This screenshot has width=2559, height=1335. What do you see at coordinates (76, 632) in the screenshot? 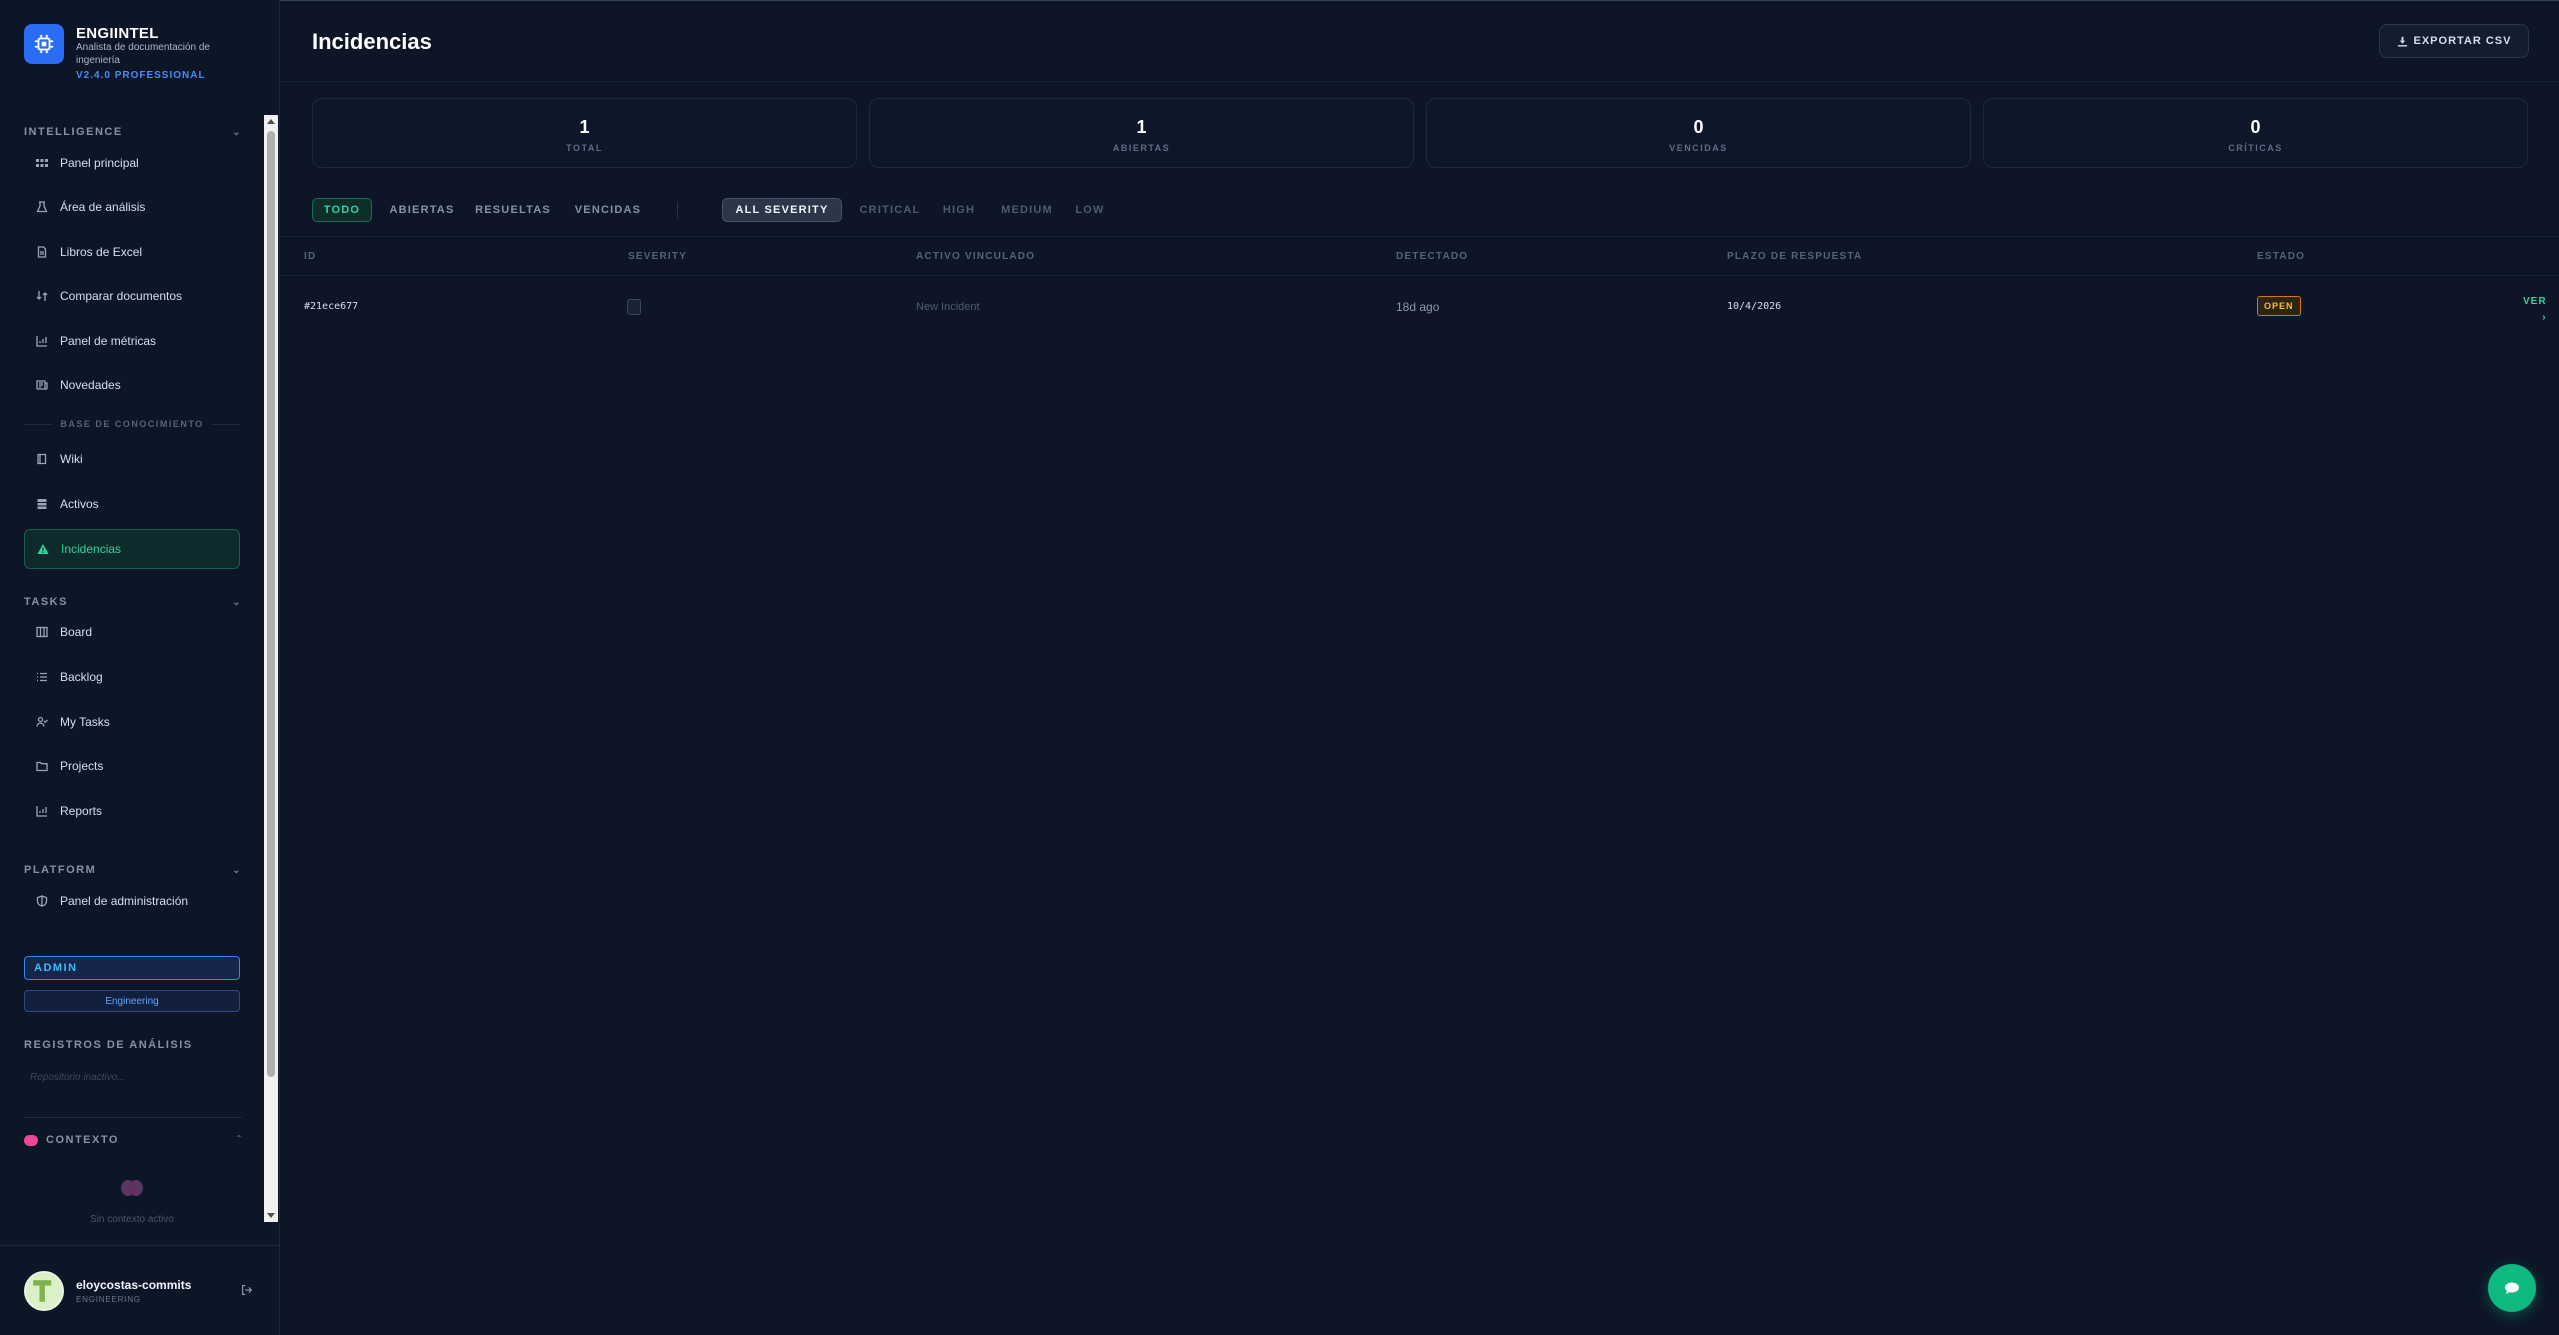
I see `sidebar-item-label: Board` at bounding box center [76, 632].